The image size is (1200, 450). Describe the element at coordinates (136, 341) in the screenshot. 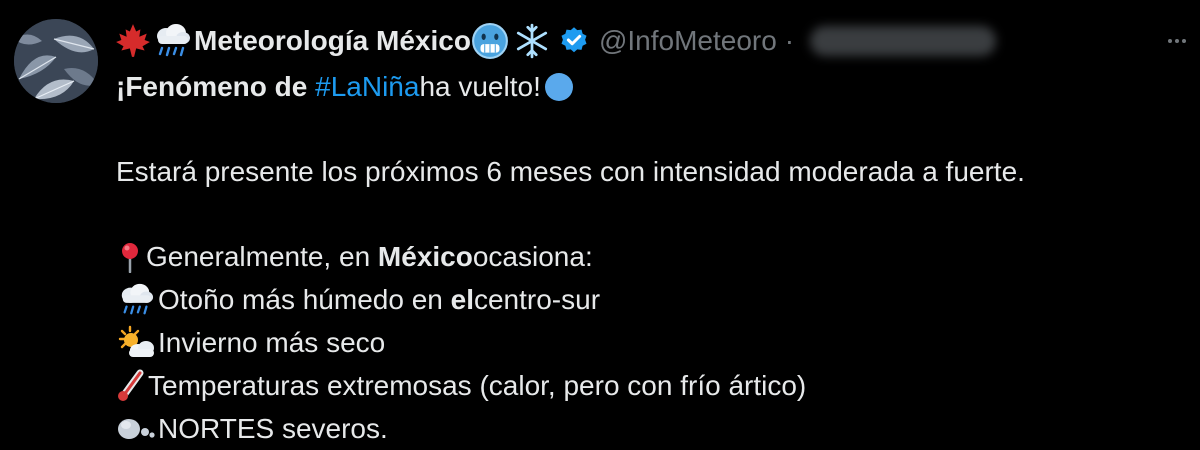

I see `sun-behind-cloud-icon` at that location.